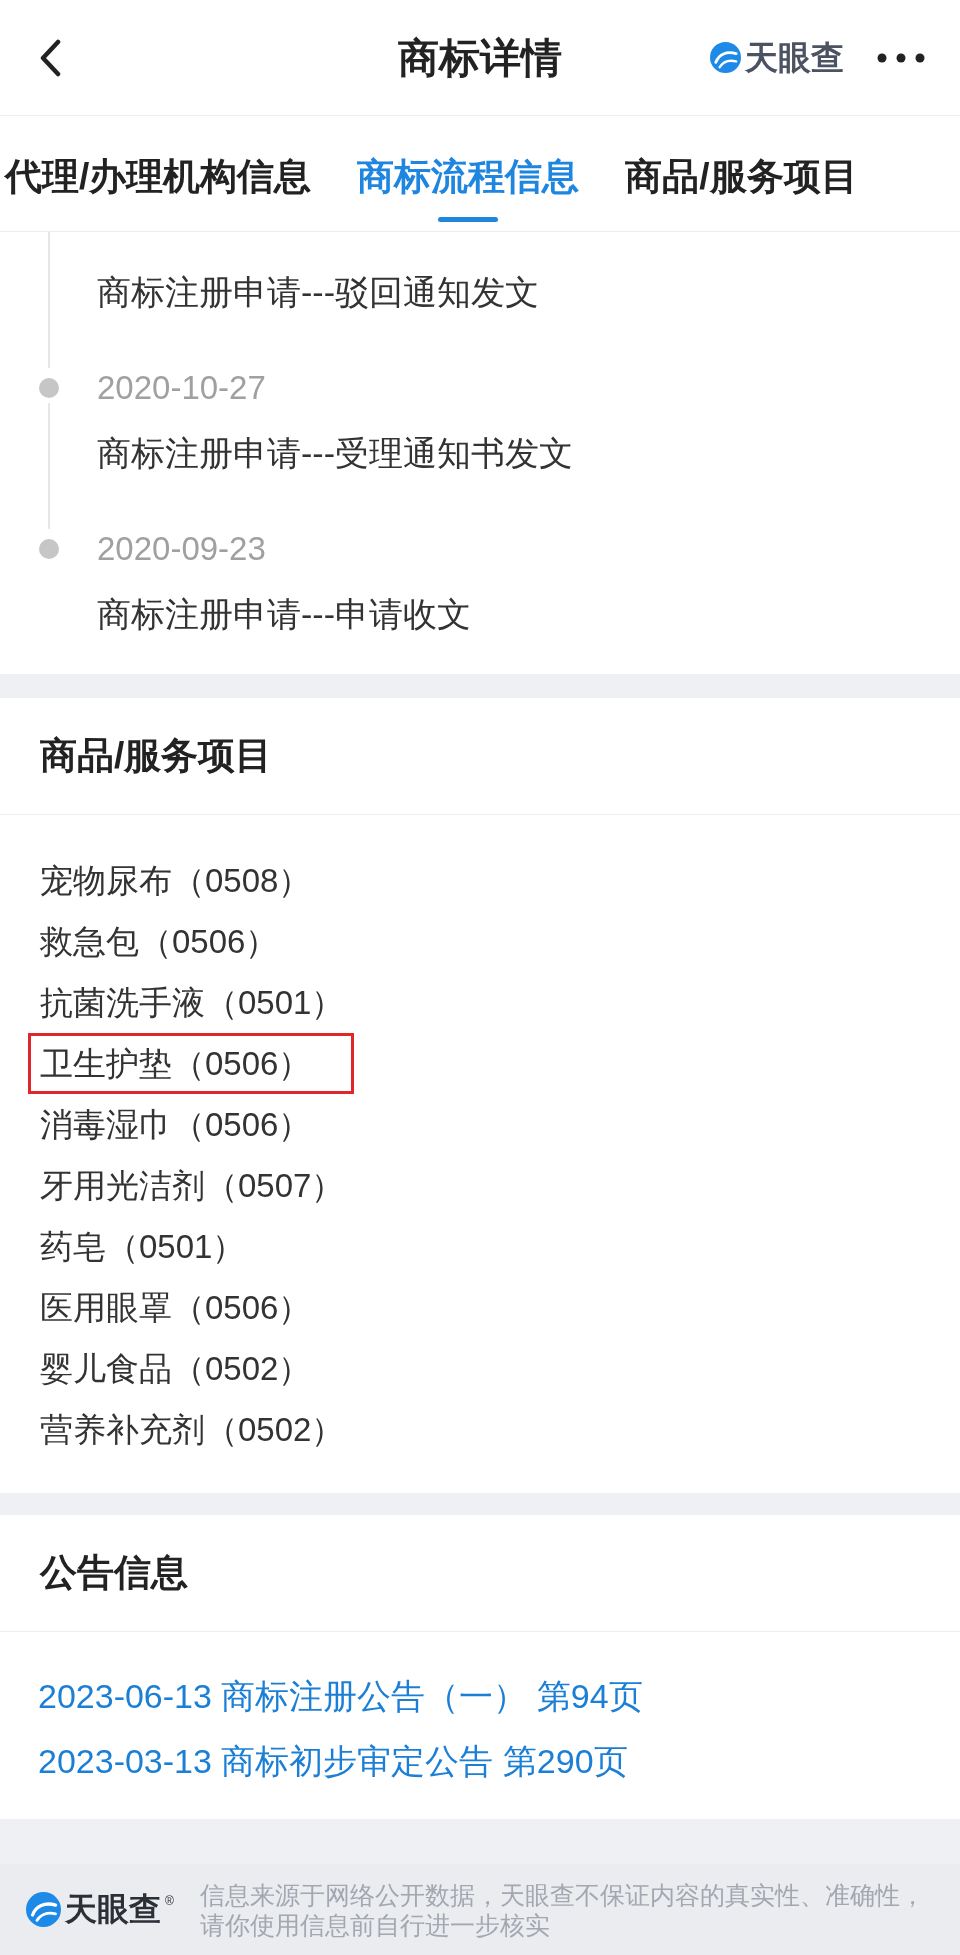  What do you see at coordinates (480, 58) in the screenshot?
I see `page-title: 商标详情` at bounding box center [480, 58].